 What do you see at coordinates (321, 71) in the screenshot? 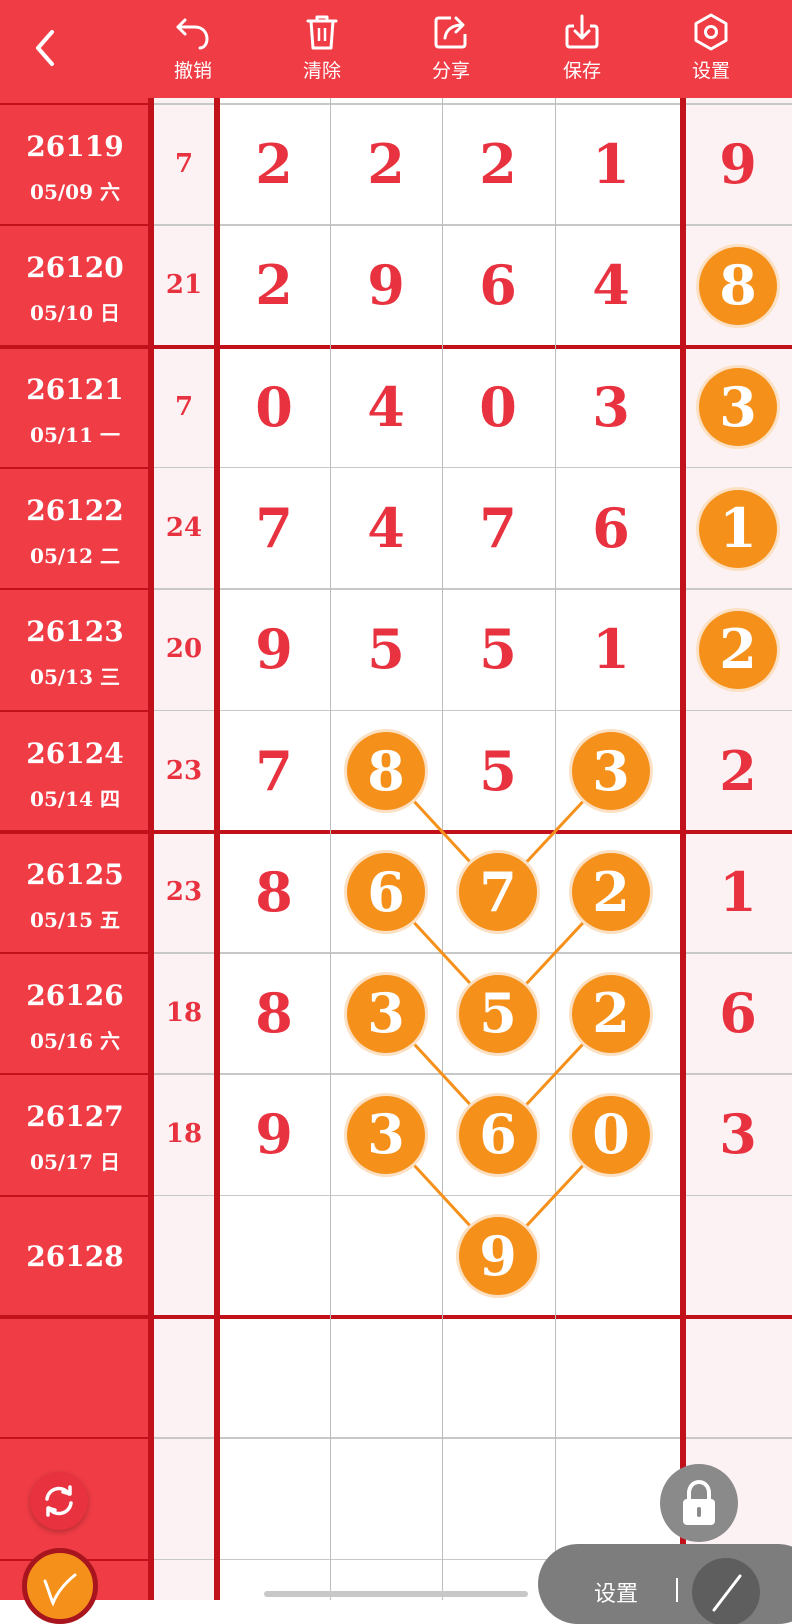
I see `clear-label: 清除` at bounding box center [321, 71].